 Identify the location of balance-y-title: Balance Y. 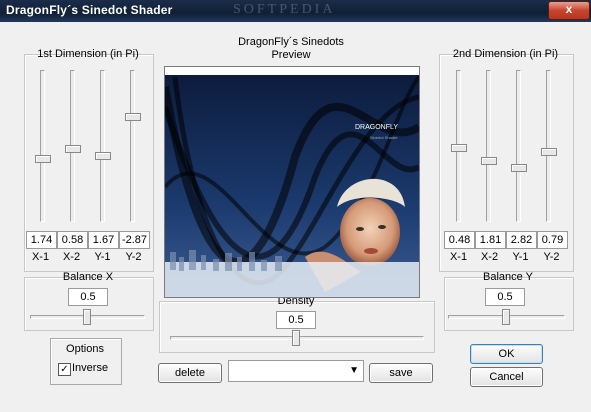
(508, 277).